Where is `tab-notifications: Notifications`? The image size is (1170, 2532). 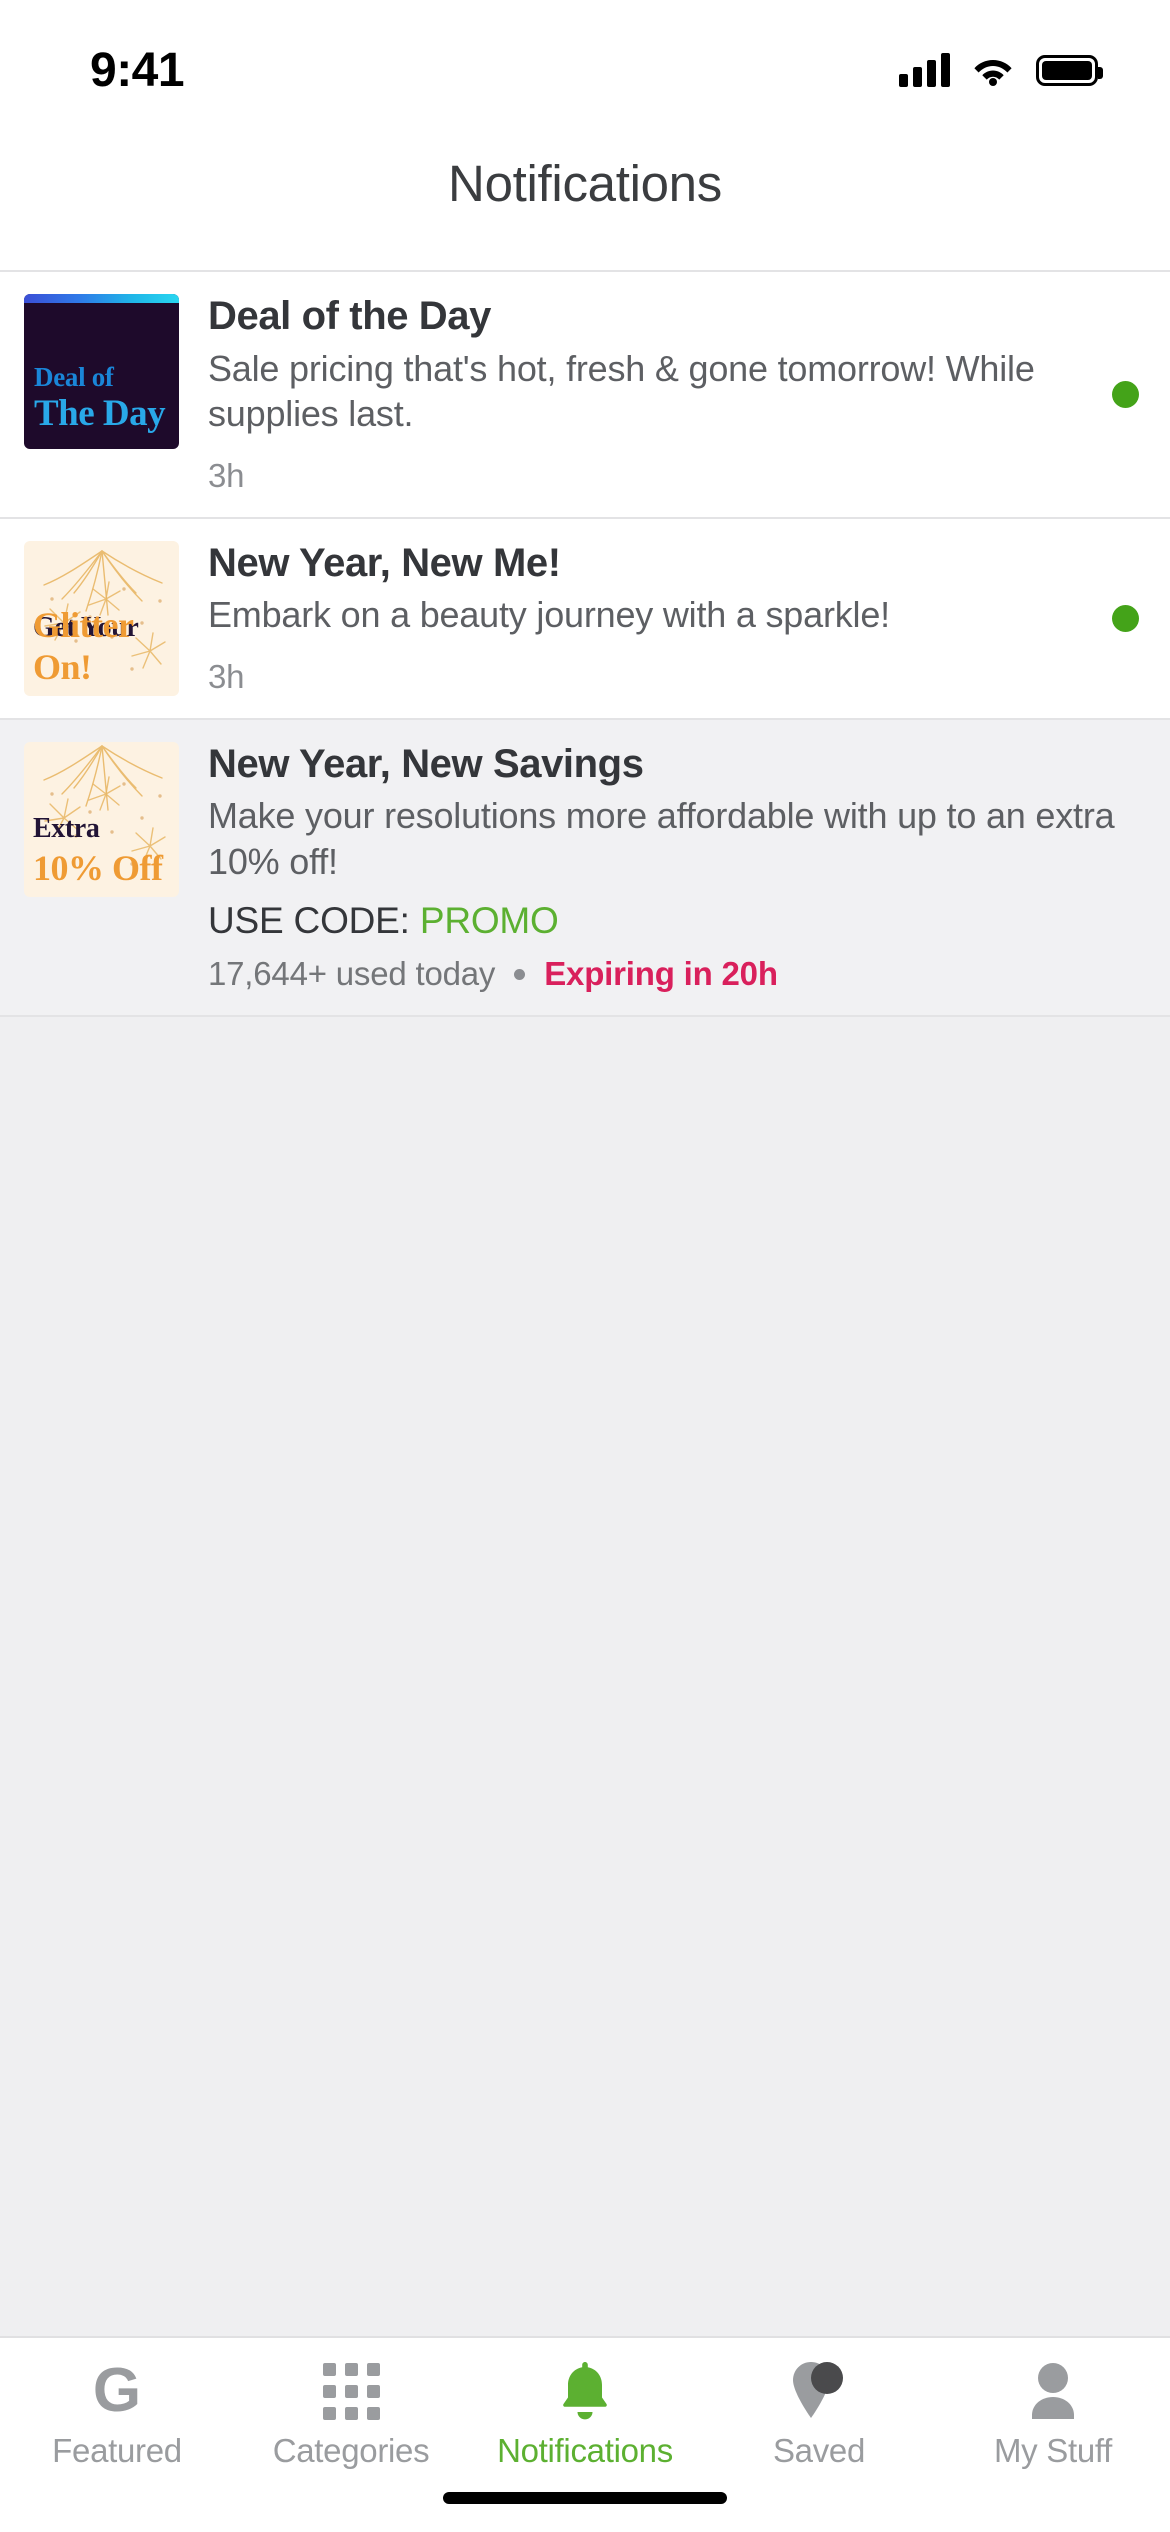
tab-notifications: Notifications is located at coordinates (585, 2415).